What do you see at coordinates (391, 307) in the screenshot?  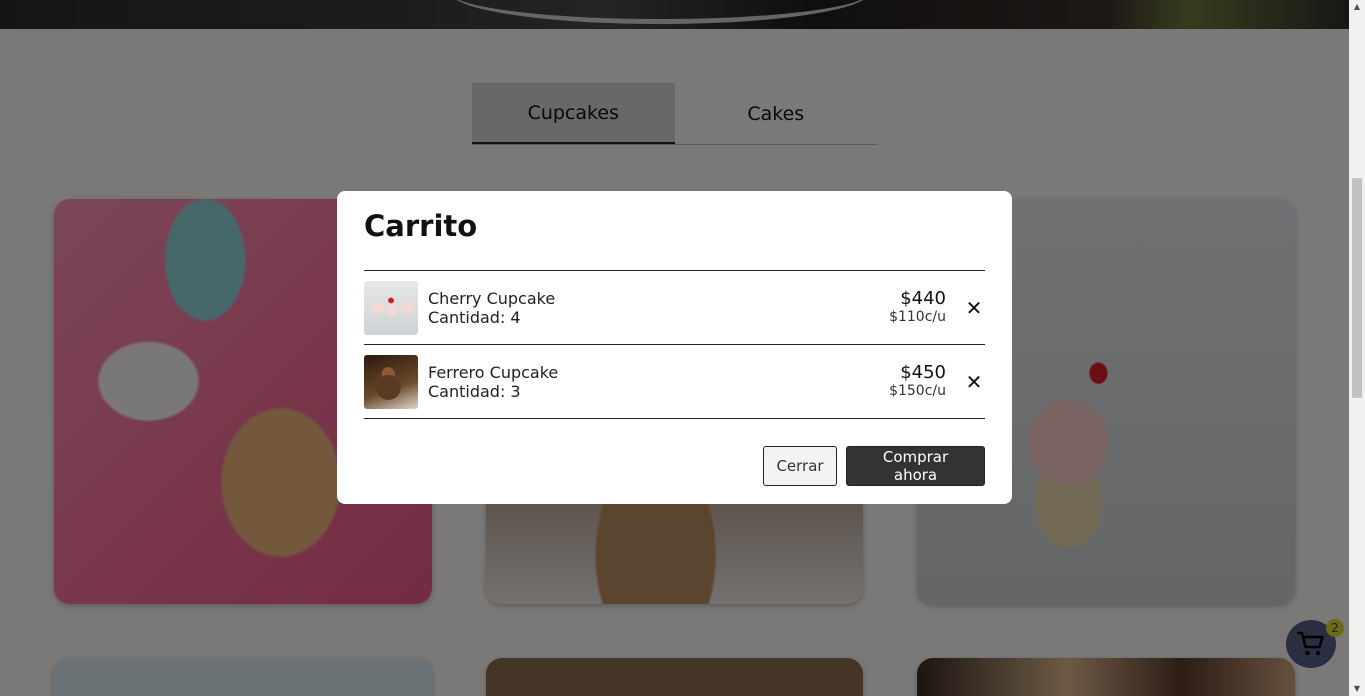 I see `cherry-cupcake-thumbnail` at bounding box center [391, 307].